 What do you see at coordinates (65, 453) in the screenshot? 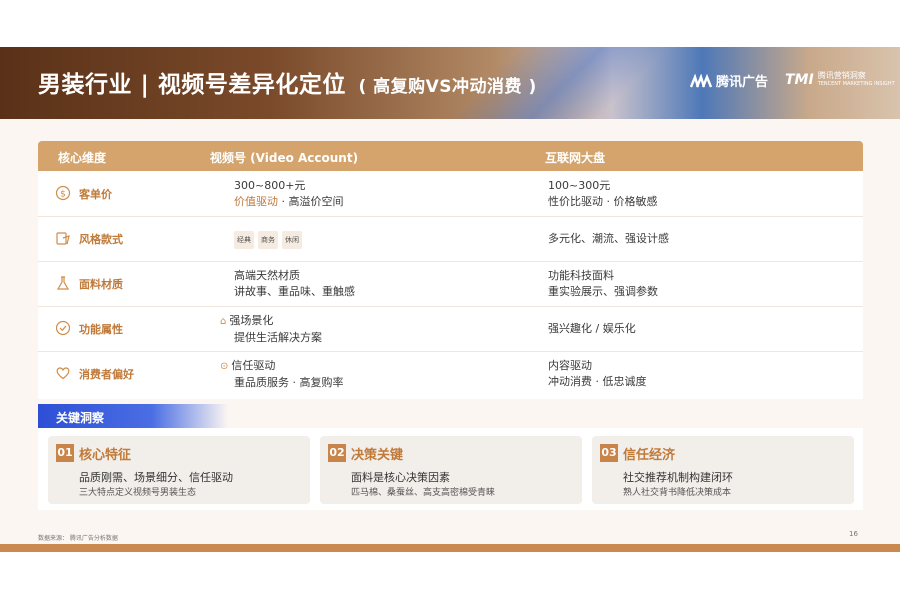
I see `card-number: 01` at bounding box center [65, 453].